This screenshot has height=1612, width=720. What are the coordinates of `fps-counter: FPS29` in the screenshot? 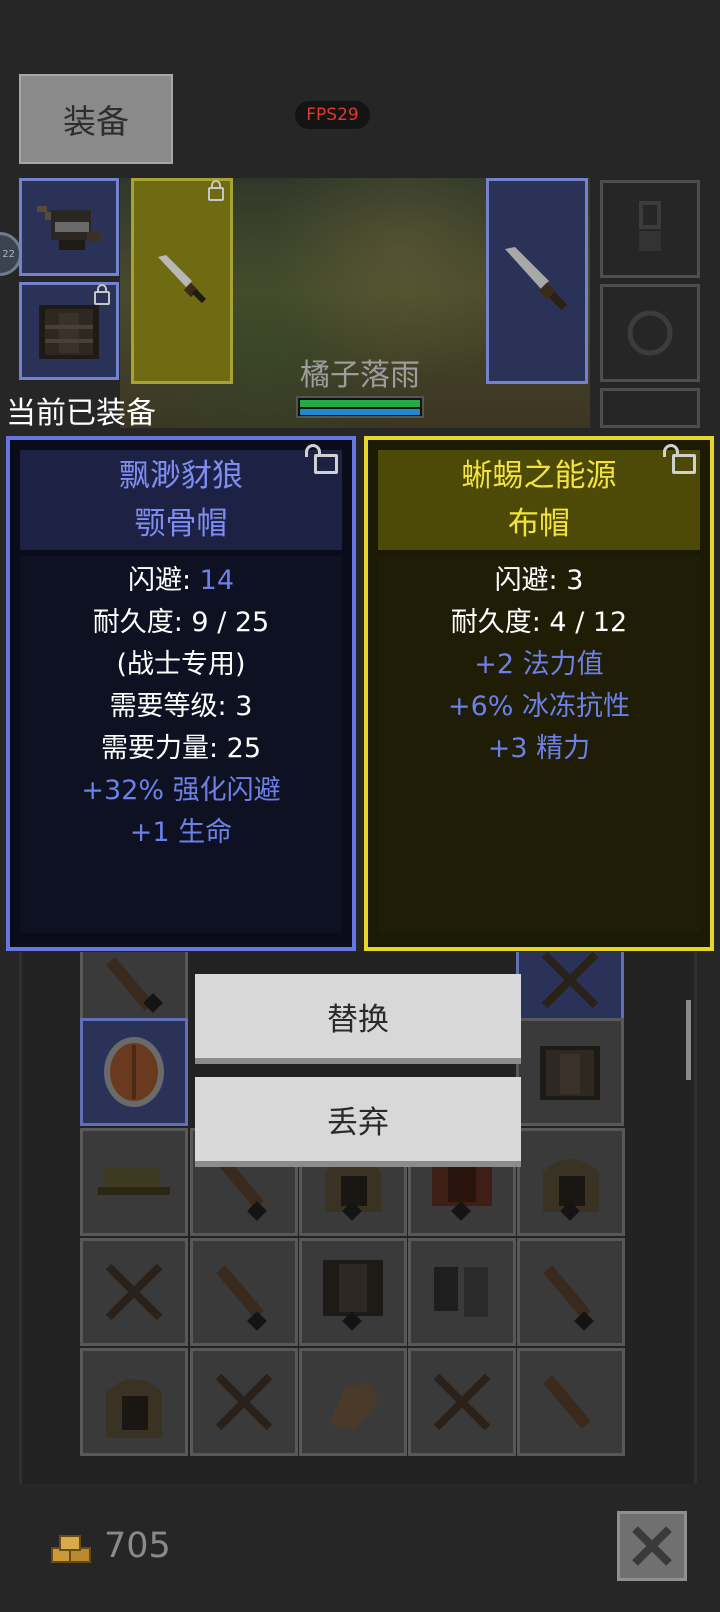 It's located at (332, 115).